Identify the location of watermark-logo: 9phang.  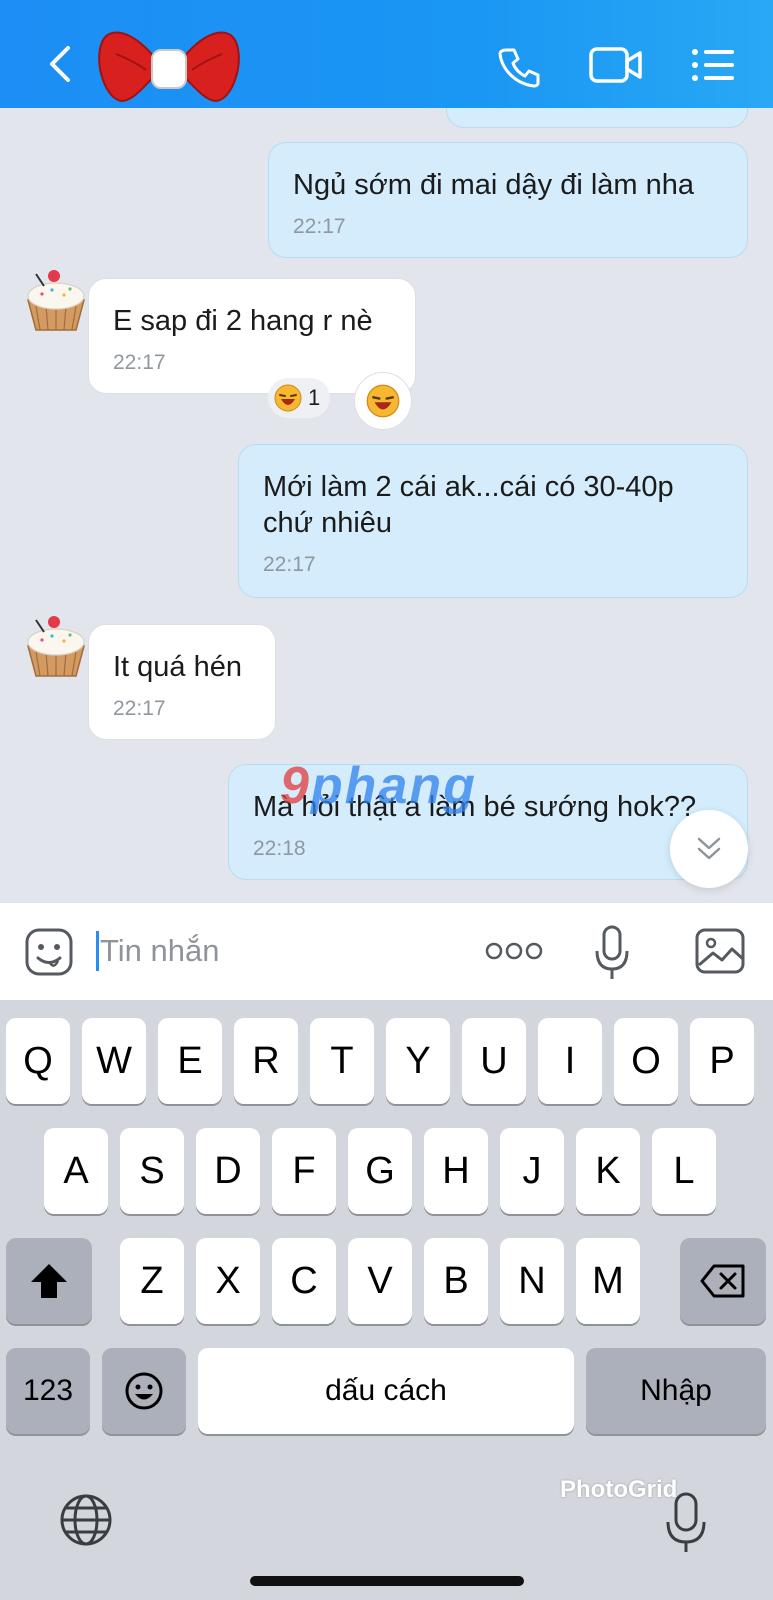
(378, 786).